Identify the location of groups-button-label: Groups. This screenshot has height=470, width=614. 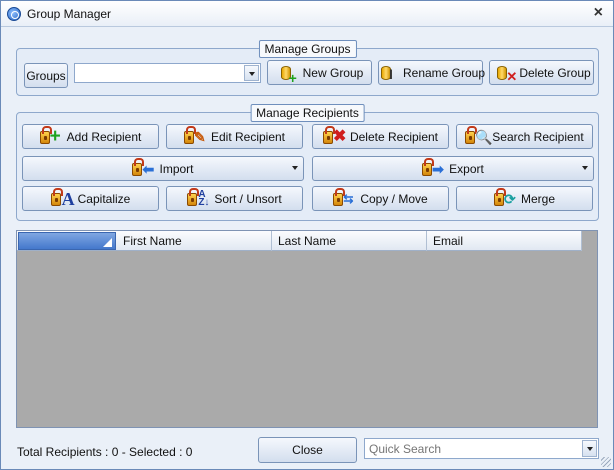
(46, 75).